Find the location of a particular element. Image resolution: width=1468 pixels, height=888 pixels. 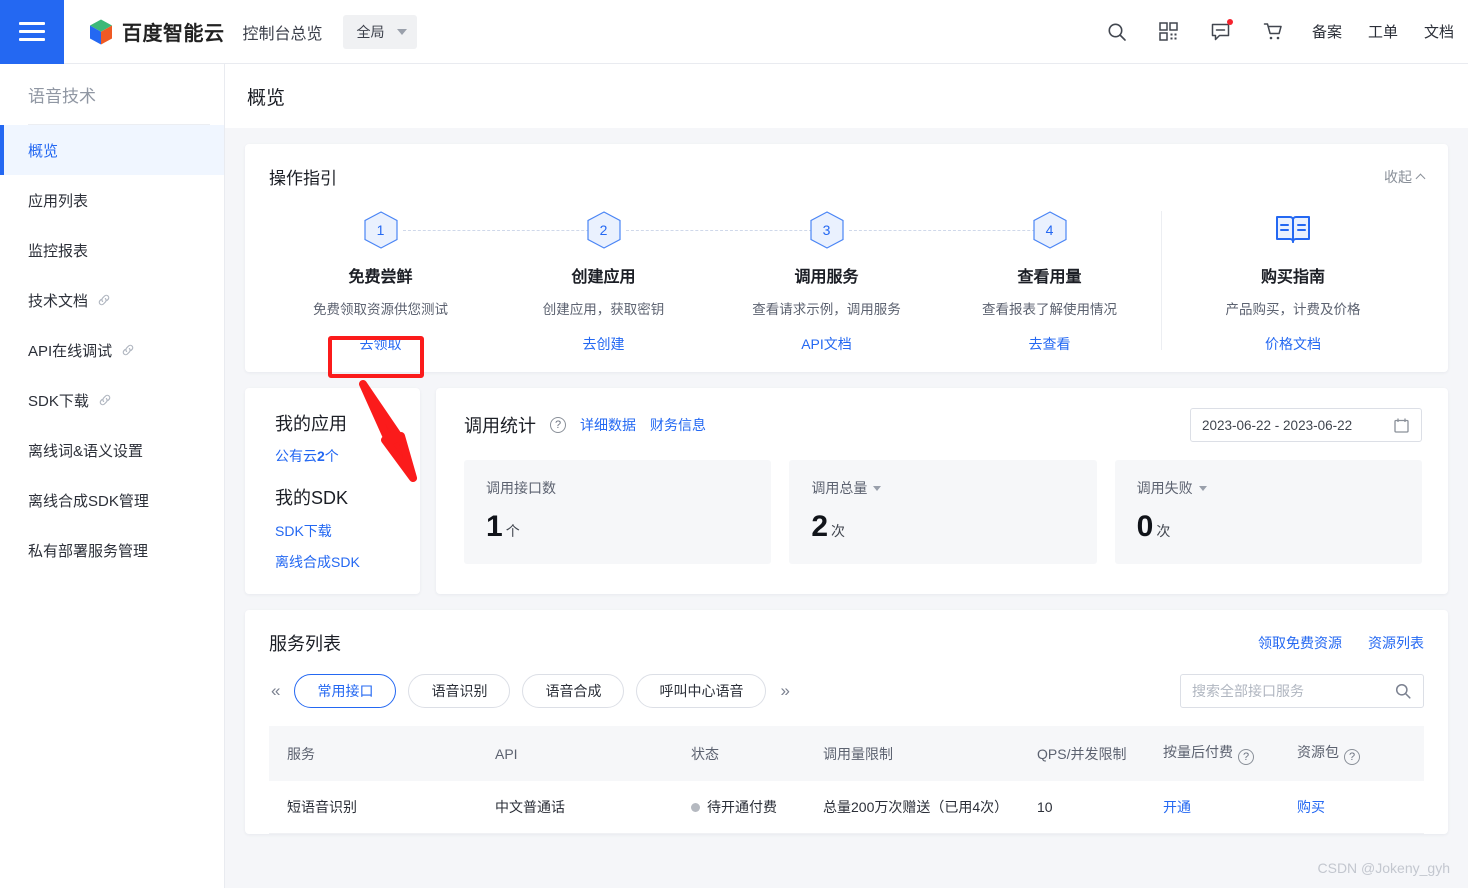

sidebar-item-private-deploy: 私有部署服务管理 is located at coordinates (112, 550).